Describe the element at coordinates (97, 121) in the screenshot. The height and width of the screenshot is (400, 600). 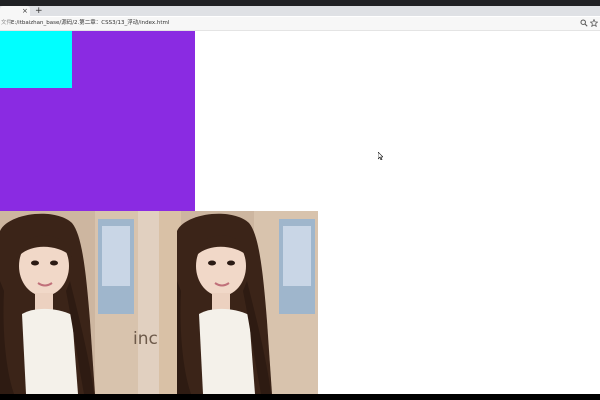
I see `purple-box` at that location.